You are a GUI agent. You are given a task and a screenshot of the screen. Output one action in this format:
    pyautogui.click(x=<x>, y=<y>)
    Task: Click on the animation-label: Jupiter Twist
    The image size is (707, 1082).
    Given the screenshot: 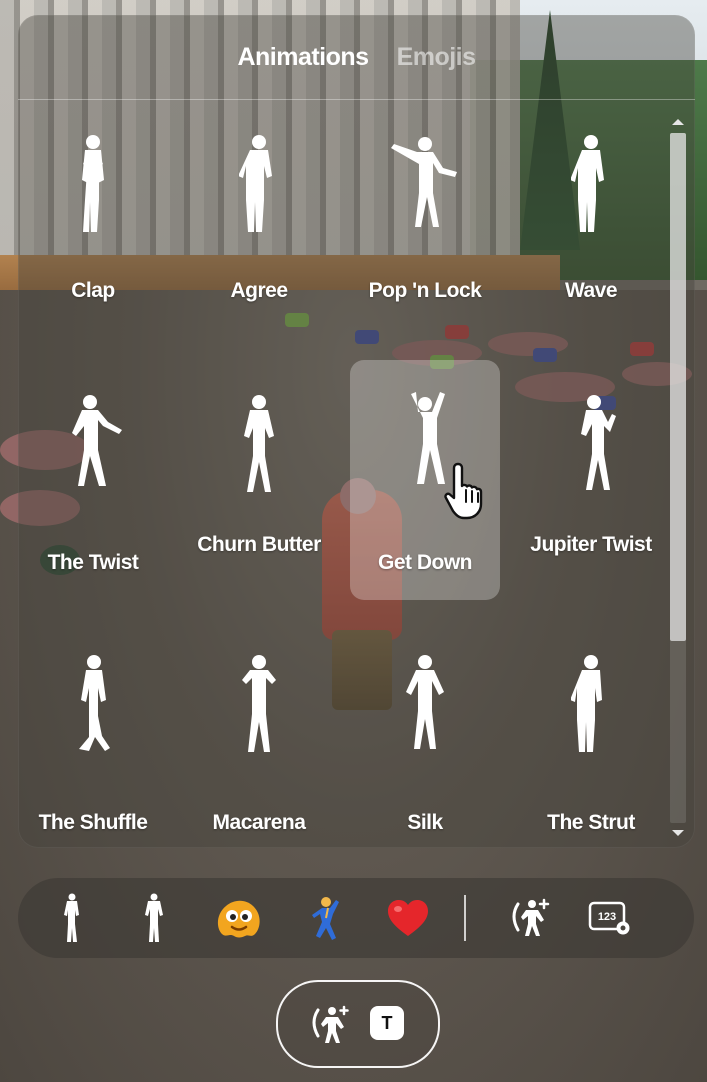 What is the action you would take?
    pyautogui.click(x=591, y=544)
    